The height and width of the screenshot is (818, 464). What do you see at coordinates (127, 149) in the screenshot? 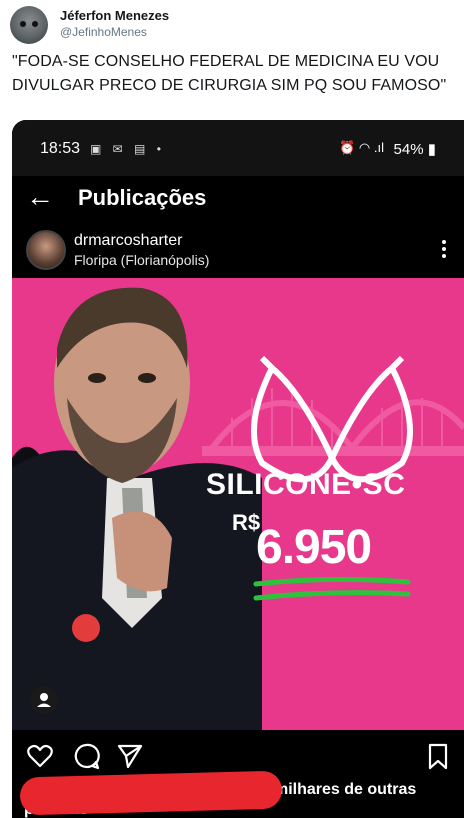
I see `notification-icons: ▣ ✉ ▤ •` at bounding box center [127, 149].